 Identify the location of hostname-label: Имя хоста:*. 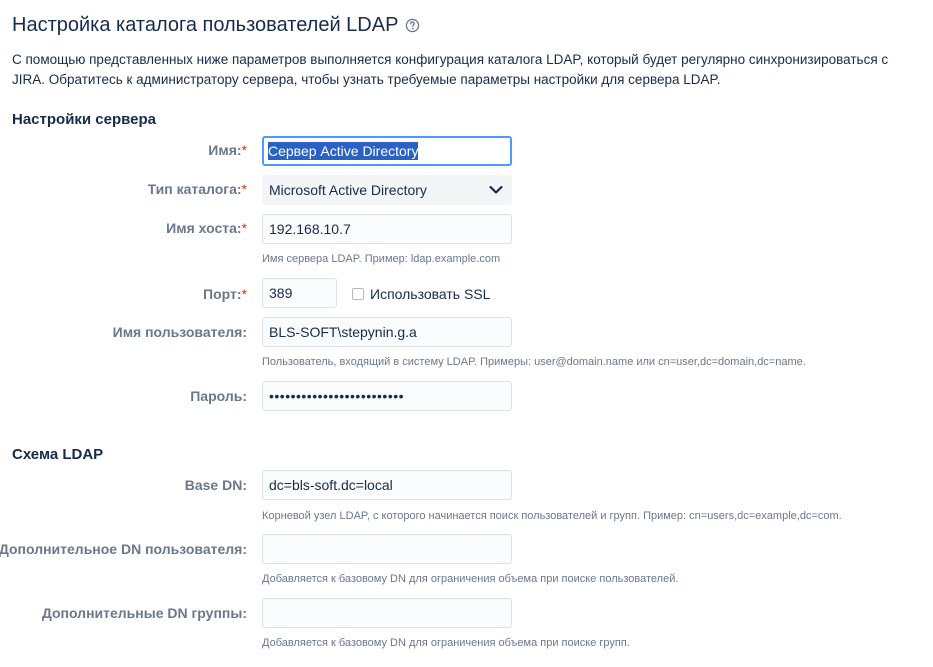
(206, 228).